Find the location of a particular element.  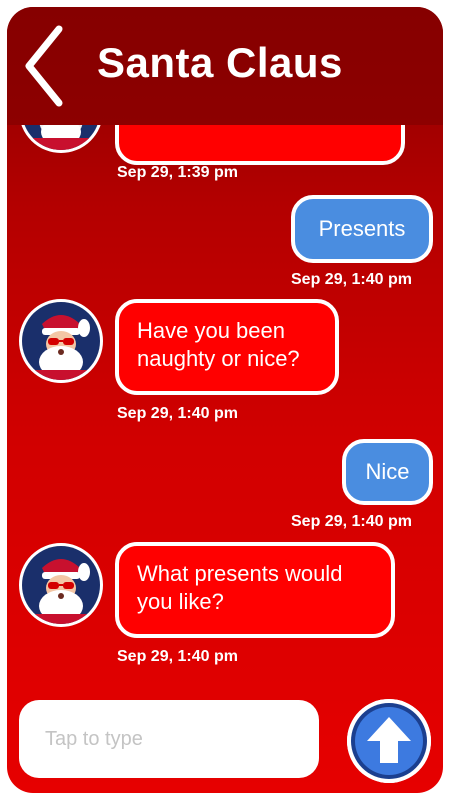

message-text: Nice is located at coordinates (387, 471).